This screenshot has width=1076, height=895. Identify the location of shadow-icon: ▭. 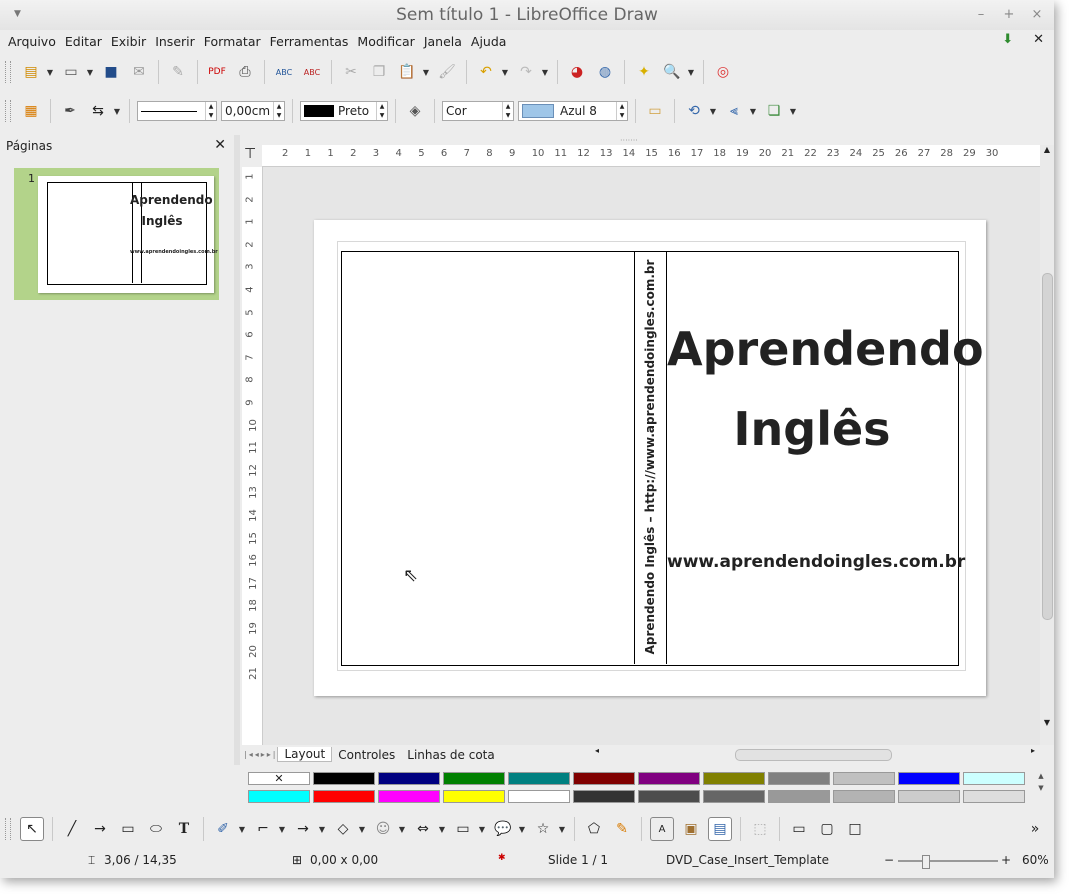
(655, 111).